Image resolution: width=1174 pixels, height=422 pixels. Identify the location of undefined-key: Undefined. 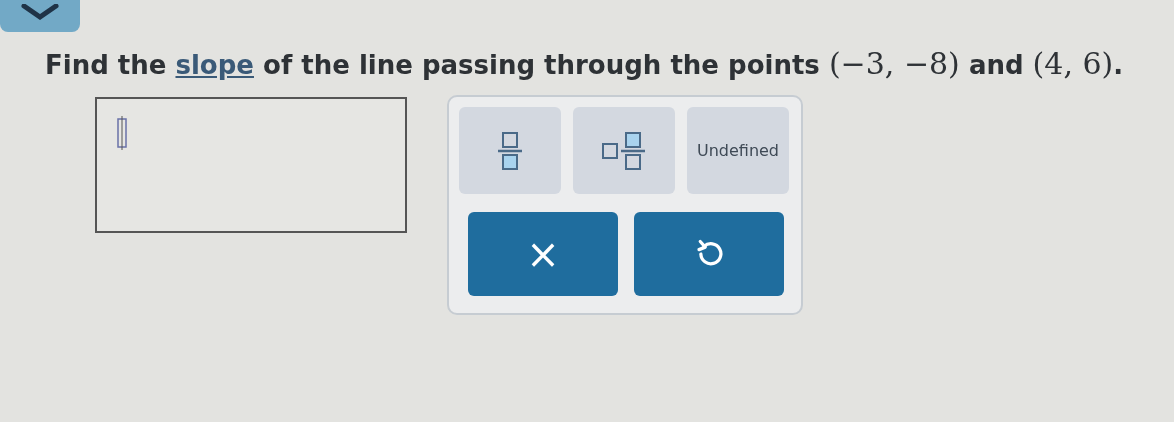
(738, 150).